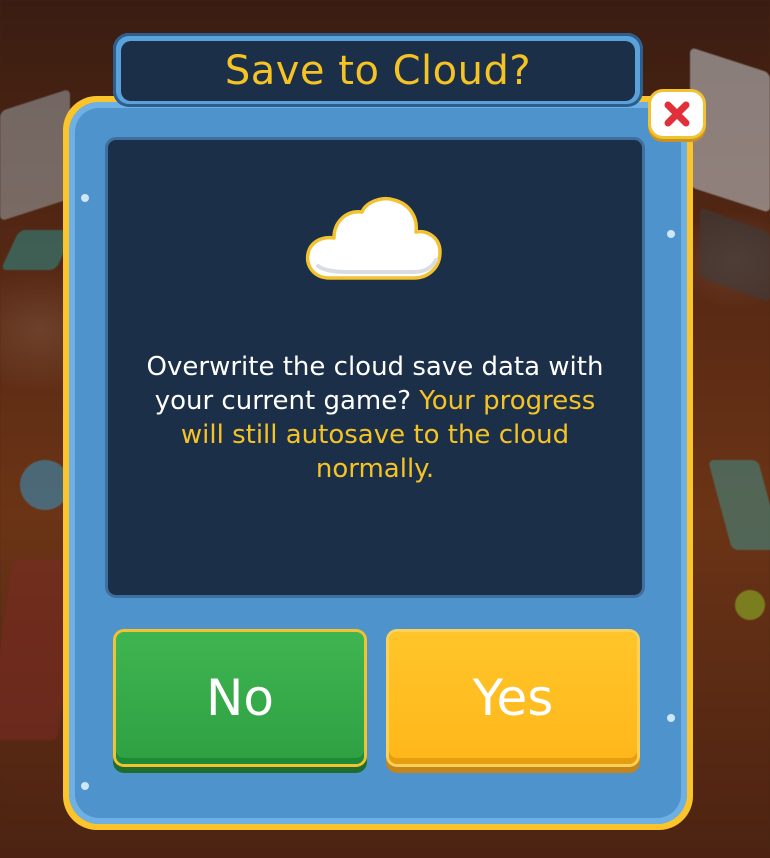 Image resolution: width=770 pixels, height=858 pixels. I want to click on dialog-title-bar: Save to Cloud?, so click(378, 70).